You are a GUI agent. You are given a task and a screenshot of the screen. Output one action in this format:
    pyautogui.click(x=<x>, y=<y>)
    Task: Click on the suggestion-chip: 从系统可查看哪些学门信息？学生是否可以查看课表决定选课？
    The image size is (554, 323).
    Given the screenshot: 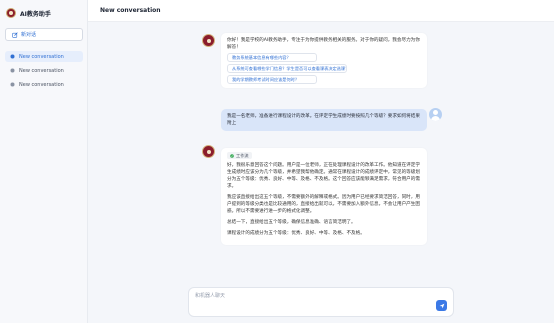 What is the action you would take?
    pyautogui.click(x=287, y=68)
    